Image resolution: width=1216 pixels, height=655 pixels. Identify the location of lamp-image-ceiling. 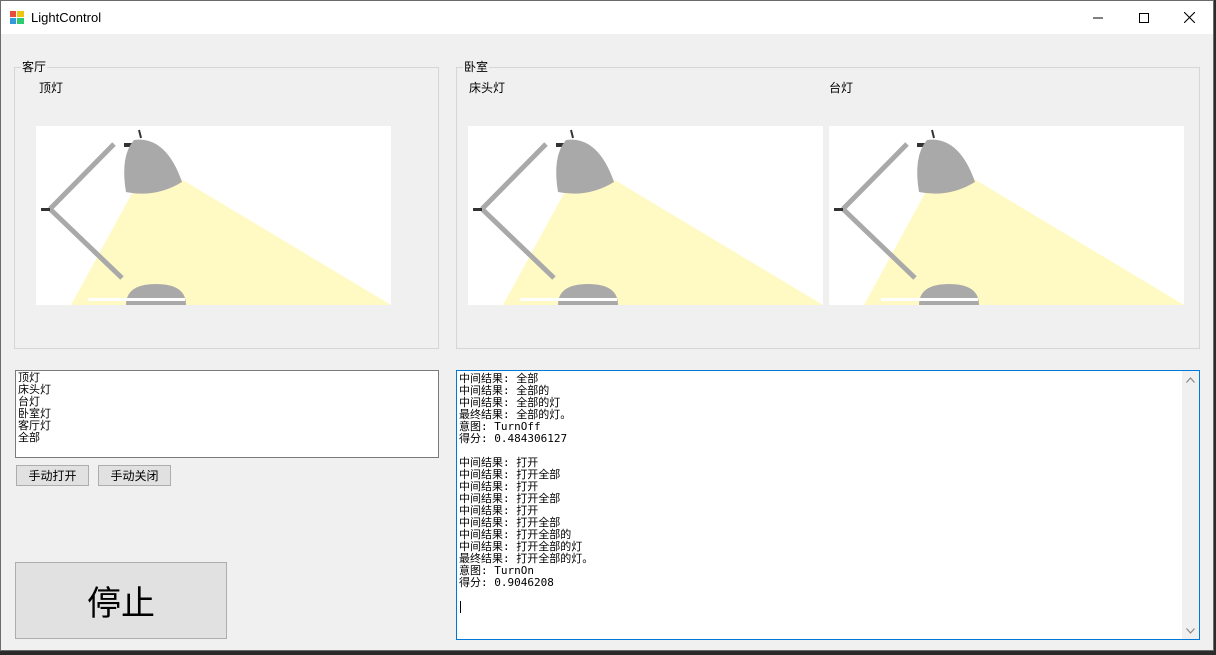
(213, 215).